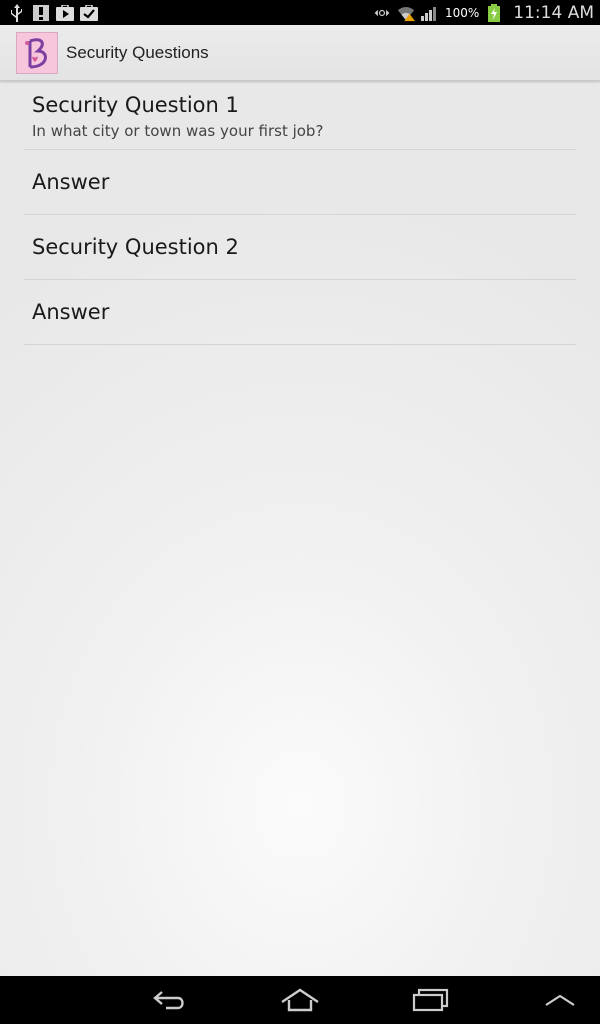  Describe the element at coordinates (553, 12) in the screenshot. I see `status-clock: 11:14 AM` at that location.